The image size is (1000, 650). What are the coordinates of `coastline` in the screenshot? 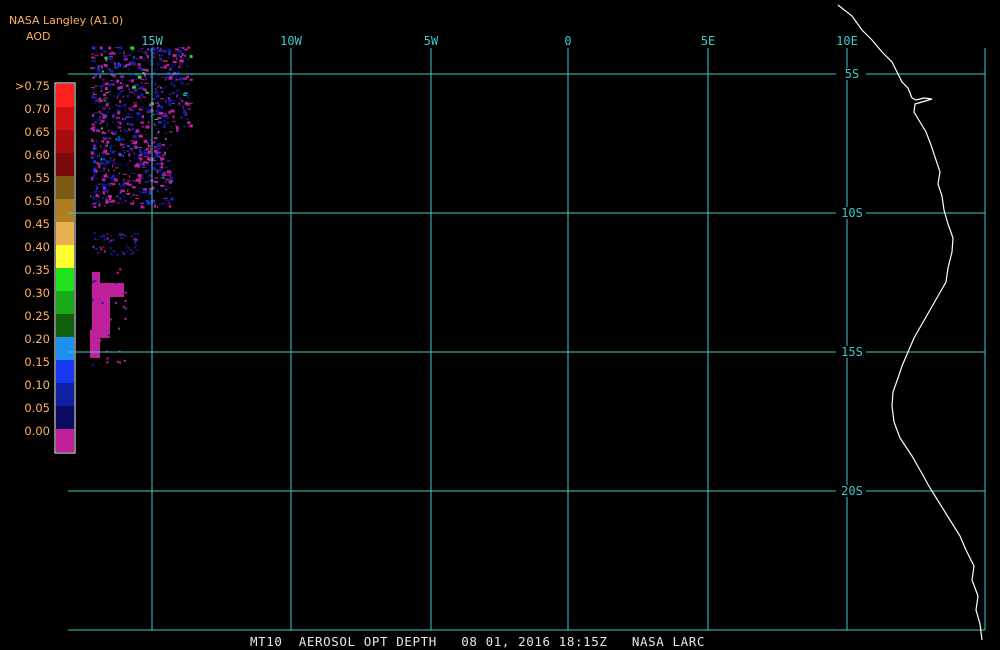 It's located at (910, 322).